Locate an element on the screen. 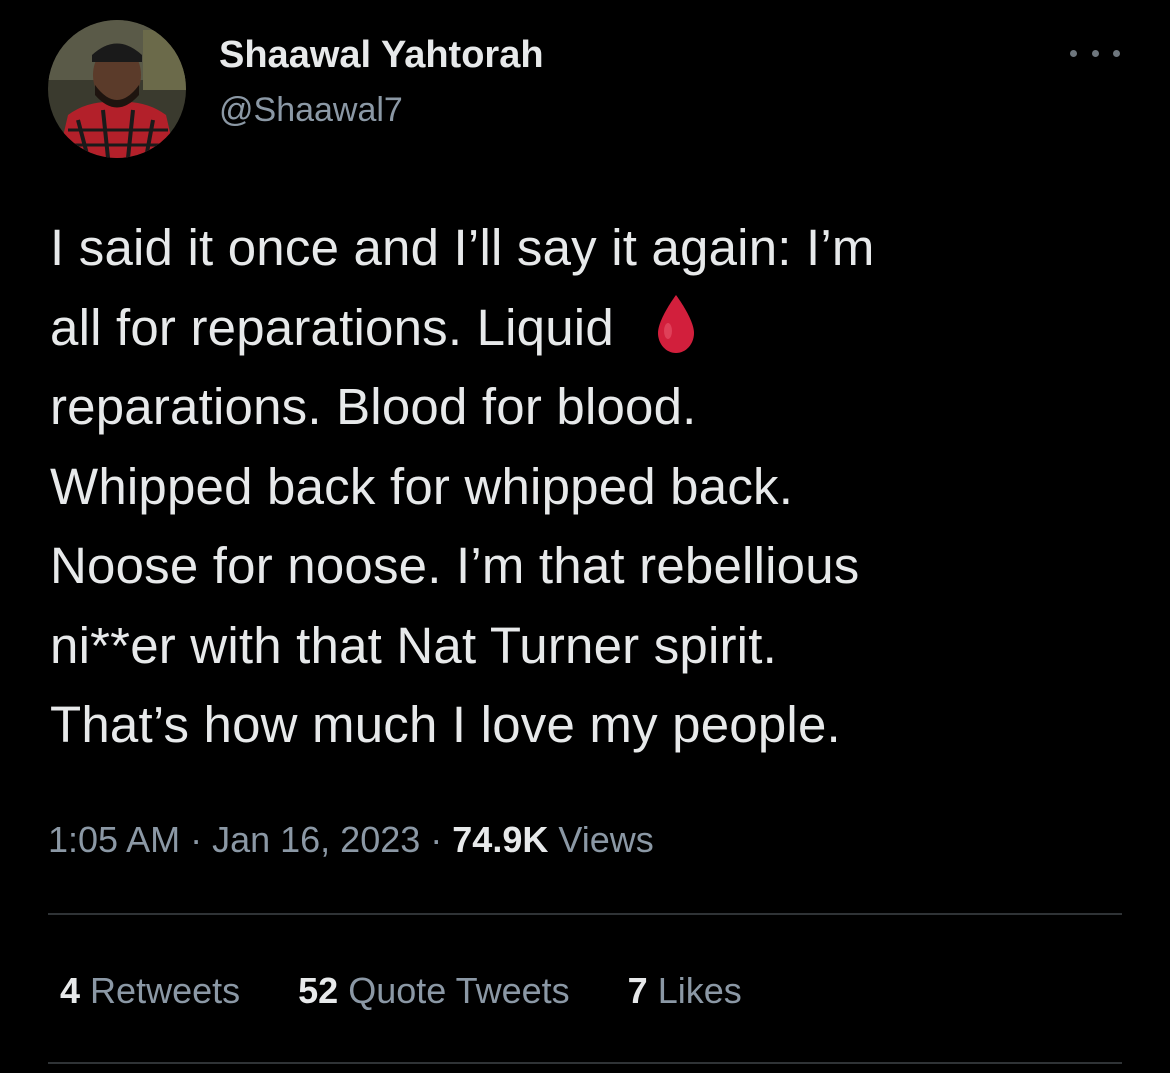  tweet-line: reparations. Blood for blood. is located at coordinates (373, 406).